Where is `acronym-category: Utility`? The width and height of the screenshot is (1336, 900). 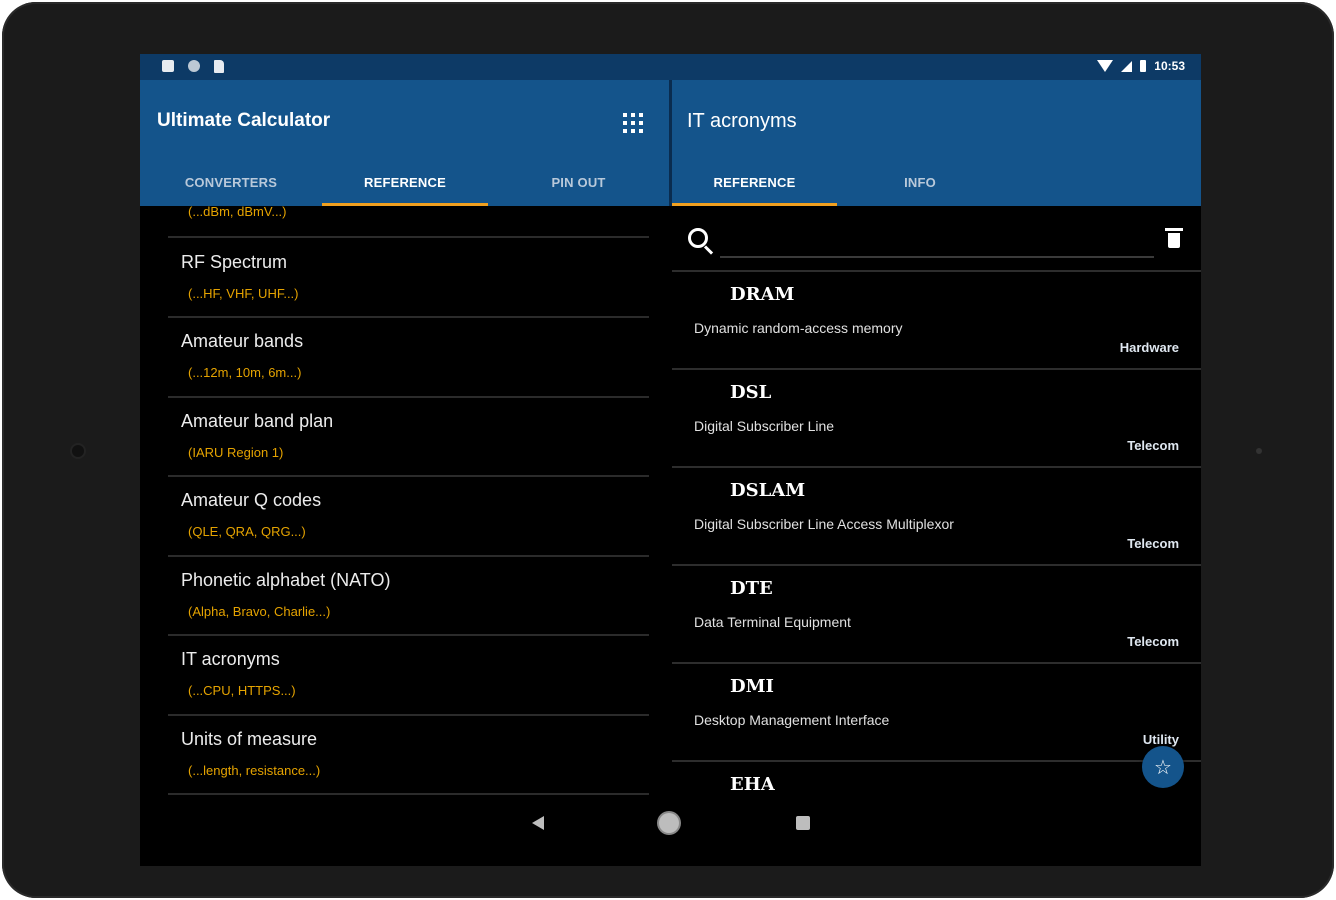
acronym-category: Utility is located at coordinates (1160, 739).